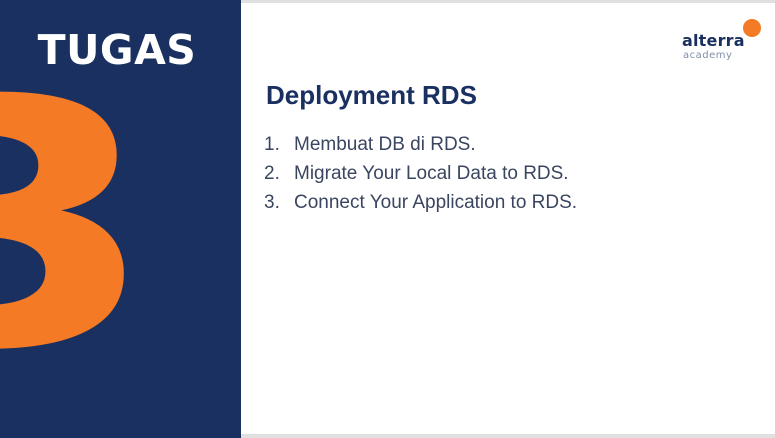  Describe the element at coordinates (272, 173) in the screenshot. I see `task-number: 2.` at that location.